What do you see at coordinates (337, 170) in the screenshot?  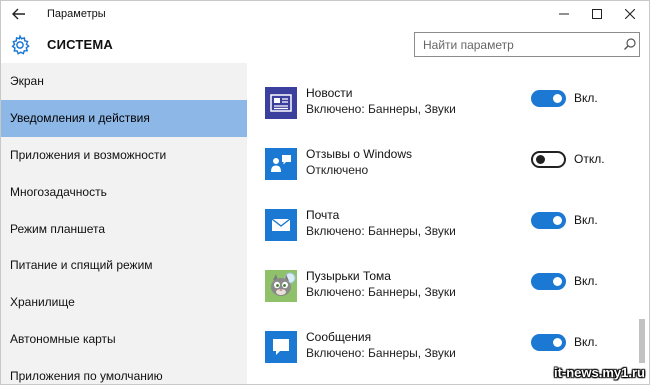 I see `app-status: Отключено` at bounding box center [337, 170].